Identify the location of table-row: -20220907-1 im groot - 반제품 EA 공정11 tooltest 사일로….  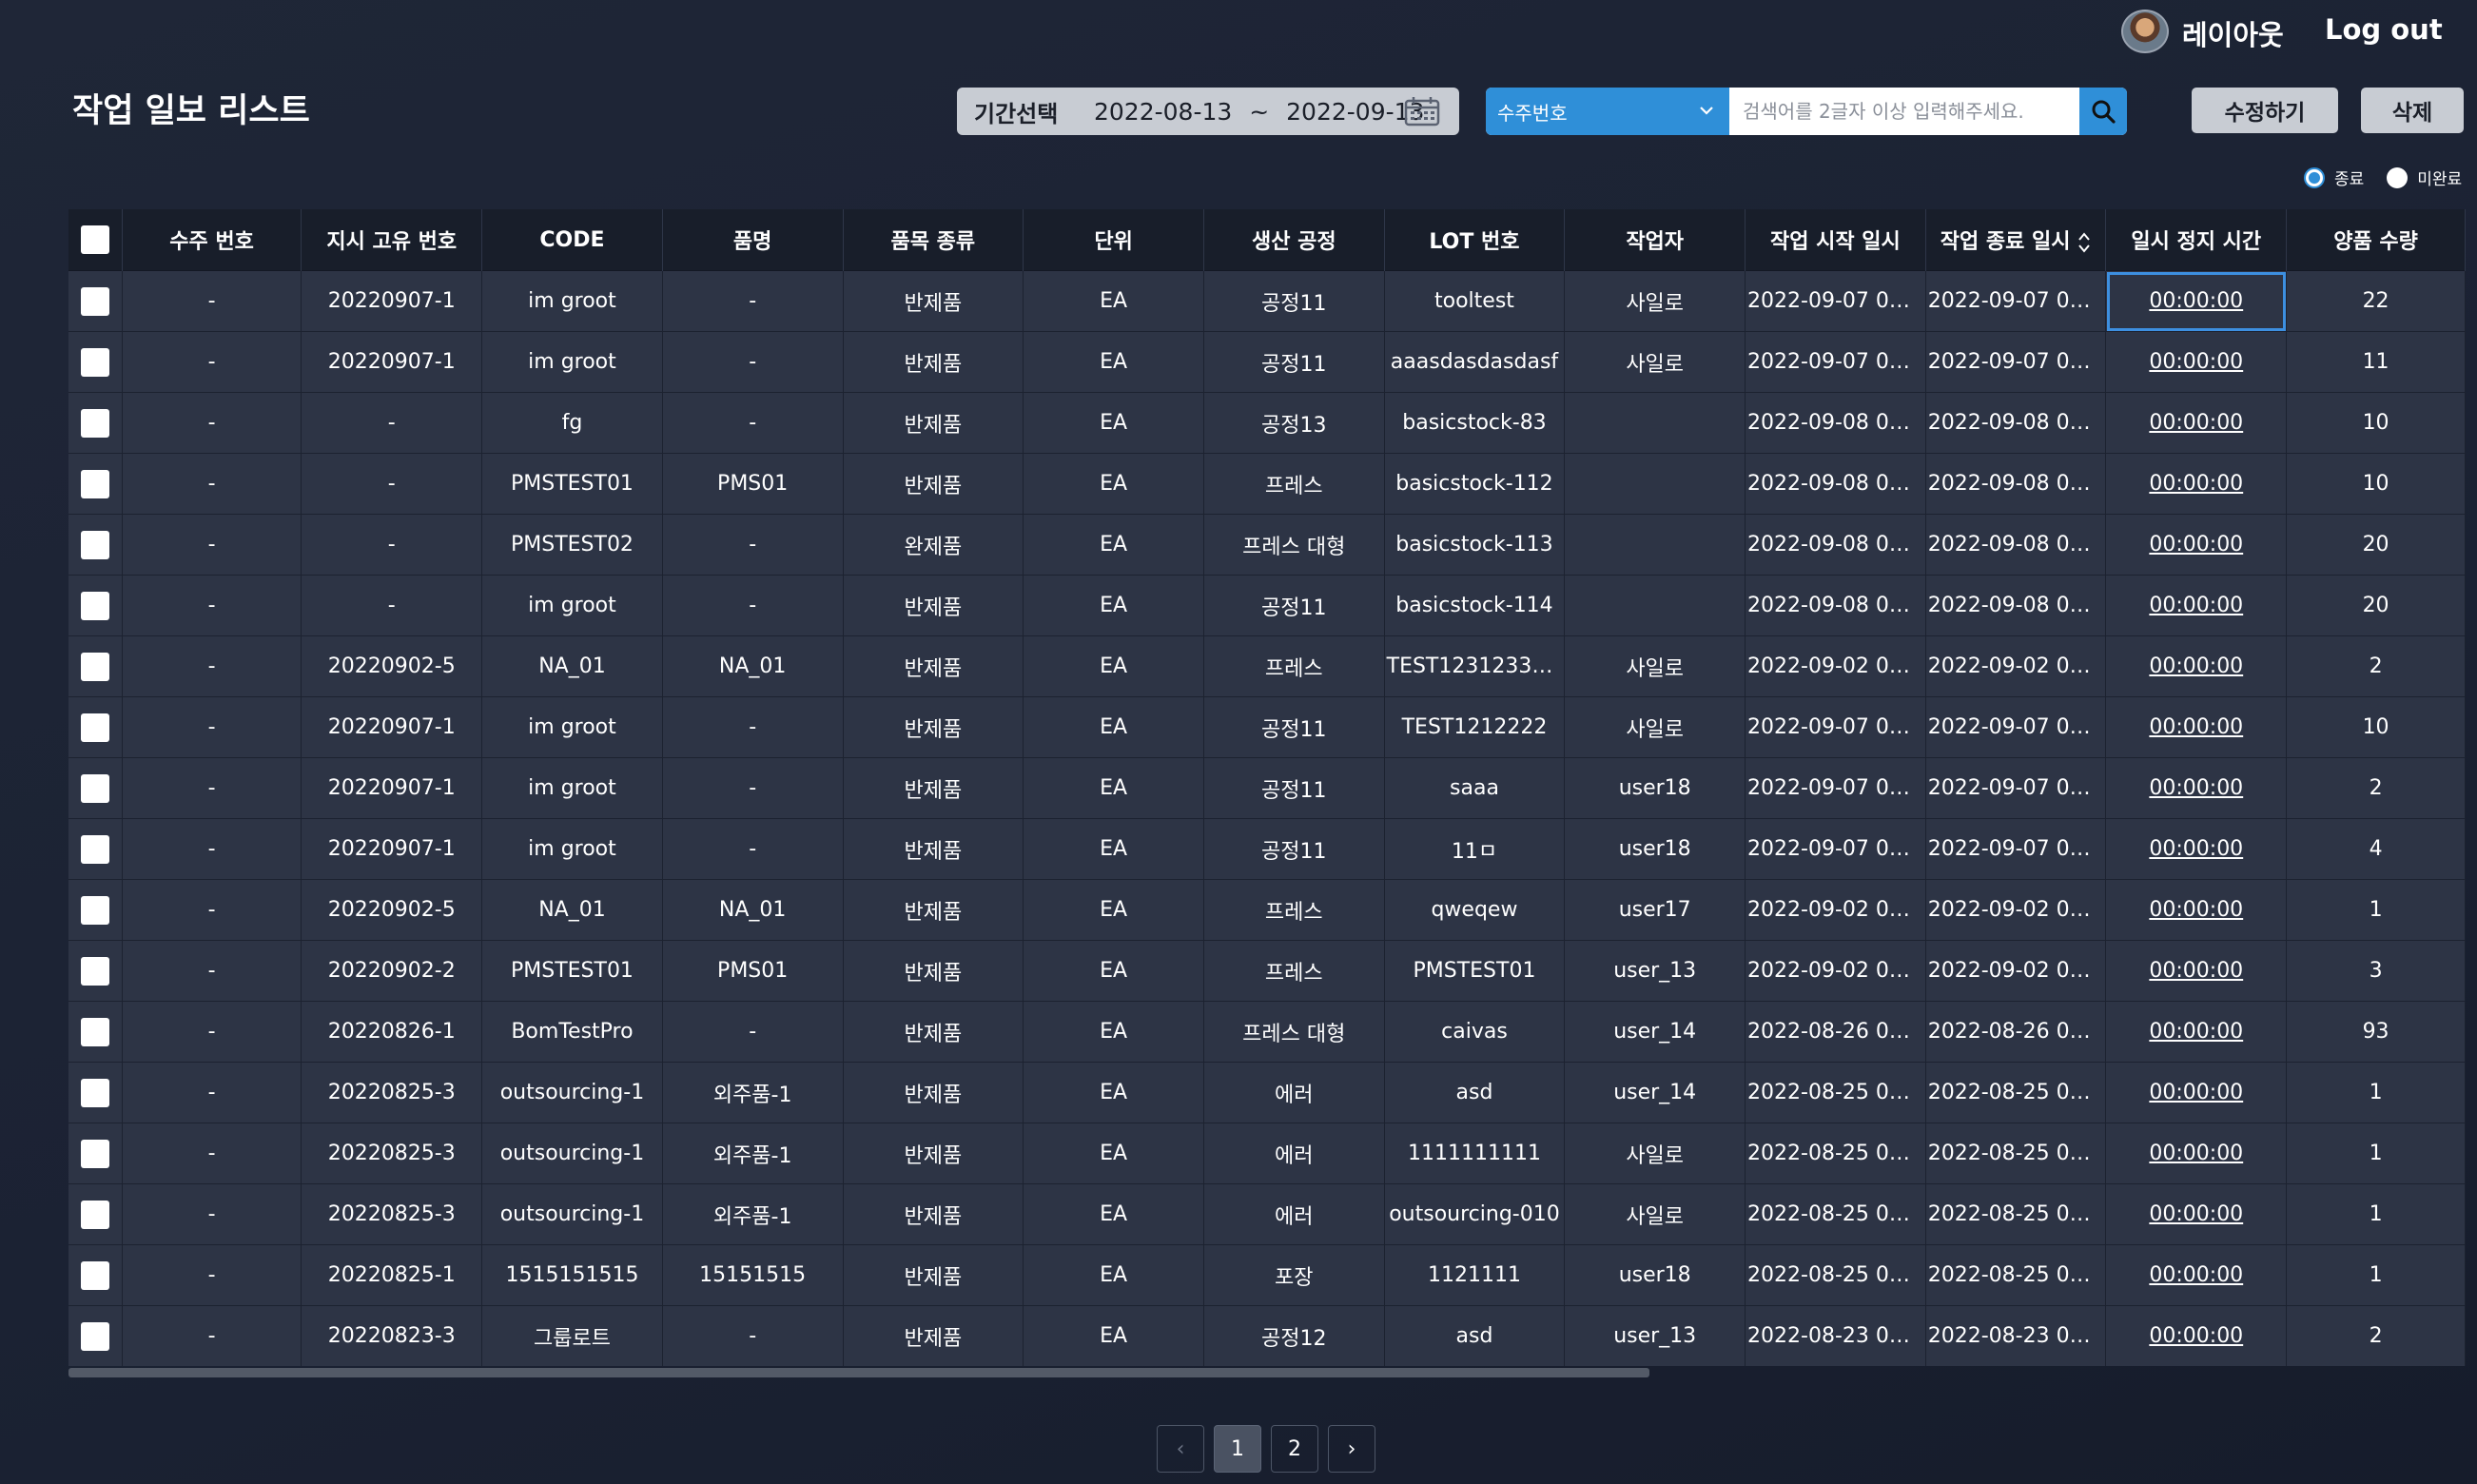
(1267, 301).